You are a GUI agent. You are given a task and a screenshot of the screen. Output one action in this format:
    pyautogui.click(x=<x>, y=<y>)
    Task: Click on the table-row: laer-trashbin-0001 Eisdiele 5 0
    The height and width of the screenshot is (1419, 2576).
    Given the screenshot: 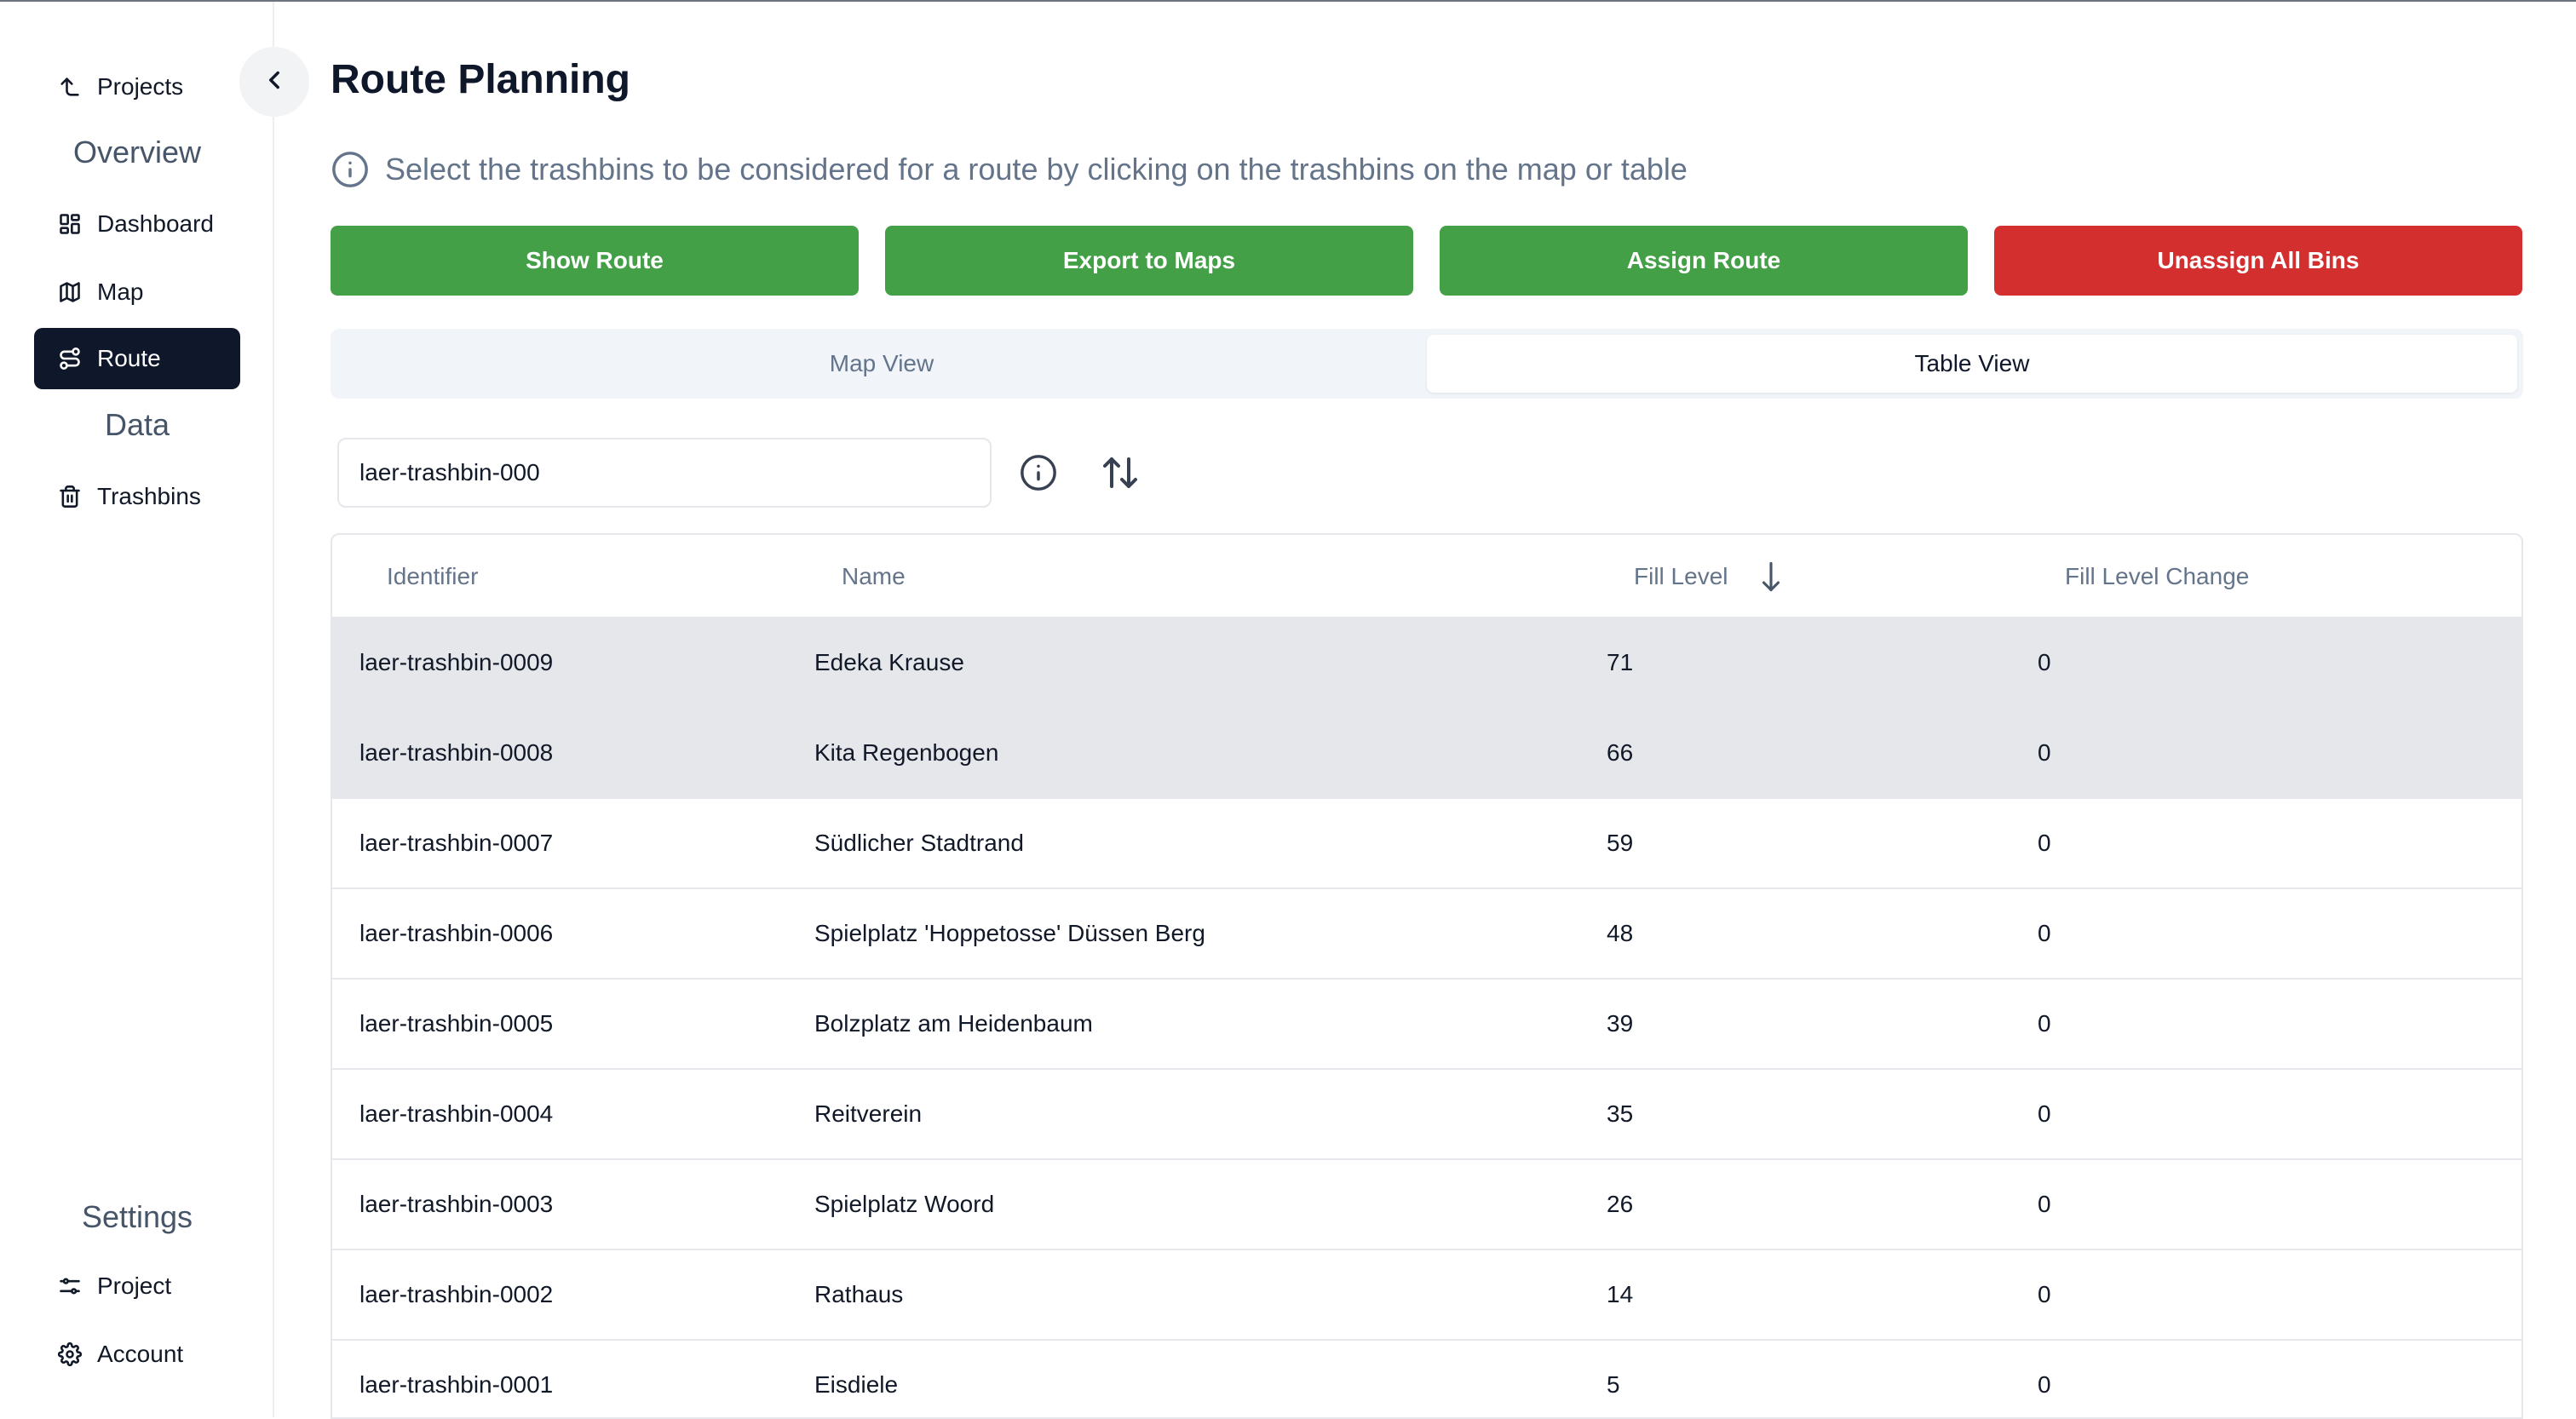 What is the action you would take?
    pyautogui.click(x=1426, y=1379)
    